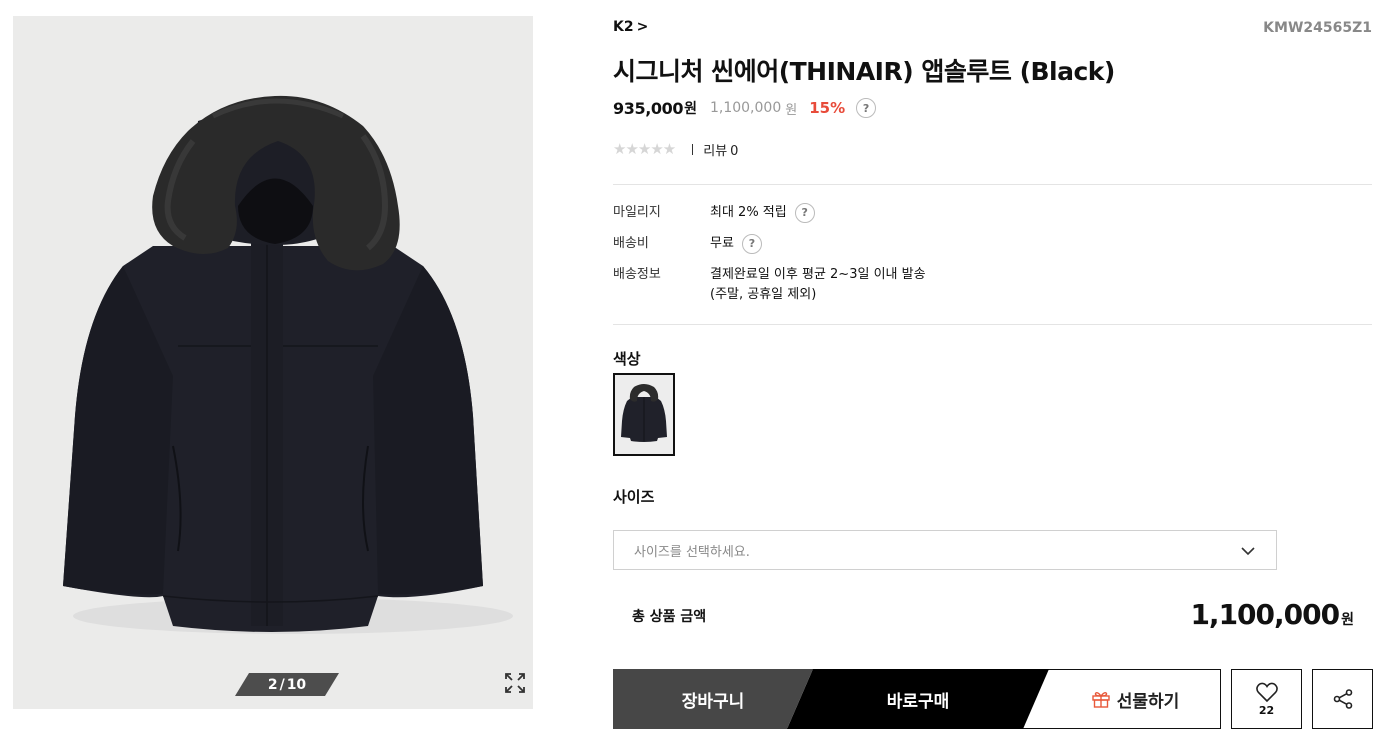 This screenshot has width=1384, height=730. Describe the element at coordinates (736, 244) in the screenshot. I see `shipping-fee-value: 무료 ?` at that location.